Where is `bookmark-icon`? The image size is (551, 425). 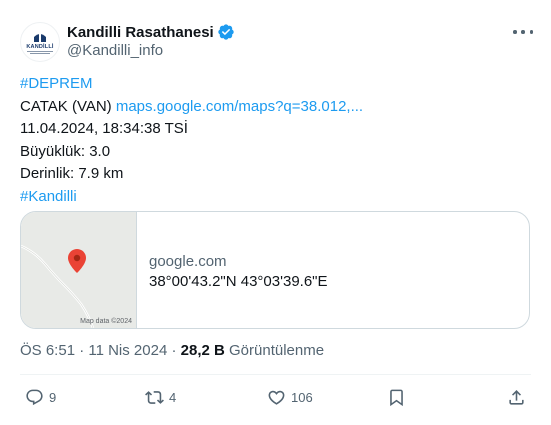 bookmark-icon is located at coordinates (396, 397).